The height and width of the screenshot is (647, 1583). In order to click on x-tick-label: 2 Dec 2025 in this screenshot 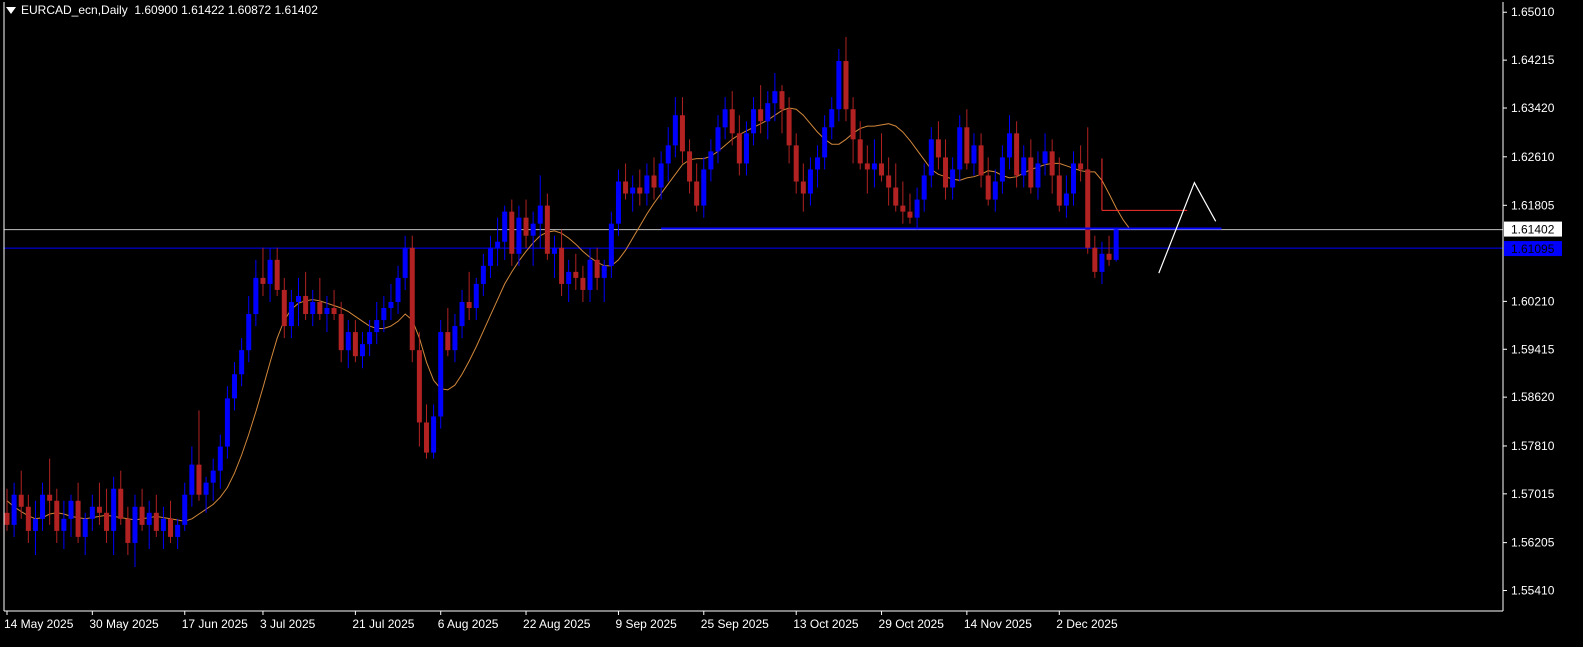, I will do `click(1087, 624)`.